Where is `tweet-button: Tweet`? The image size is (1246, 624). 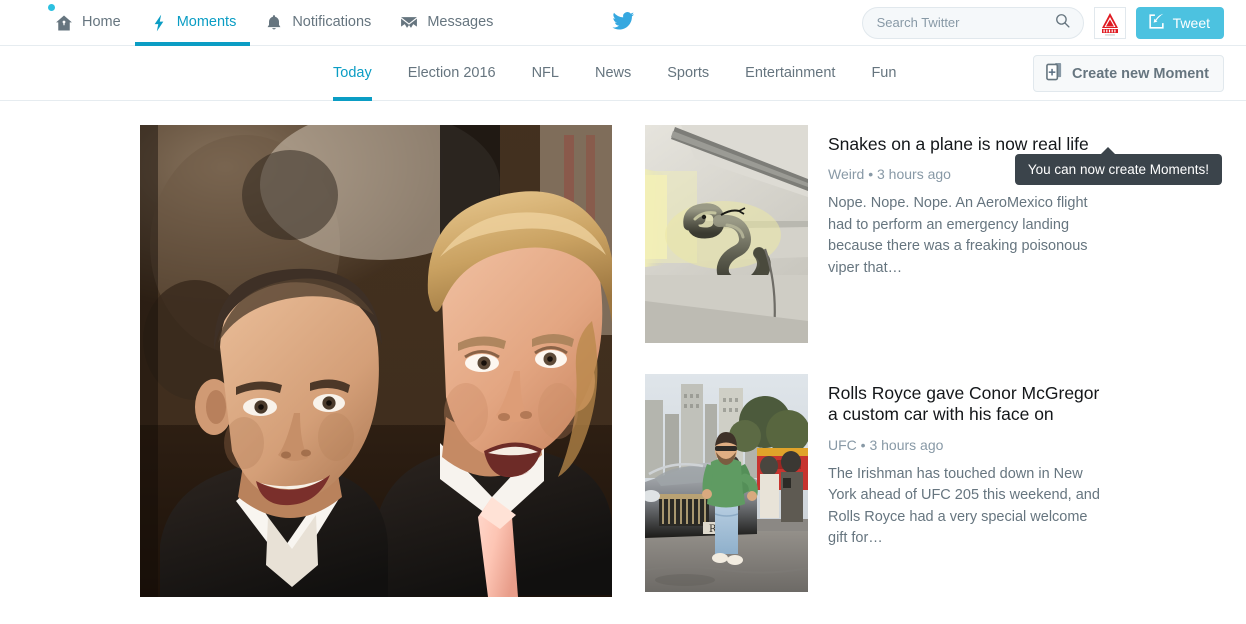 tweet-button: Tweet is located at coordinates (1179, 22).